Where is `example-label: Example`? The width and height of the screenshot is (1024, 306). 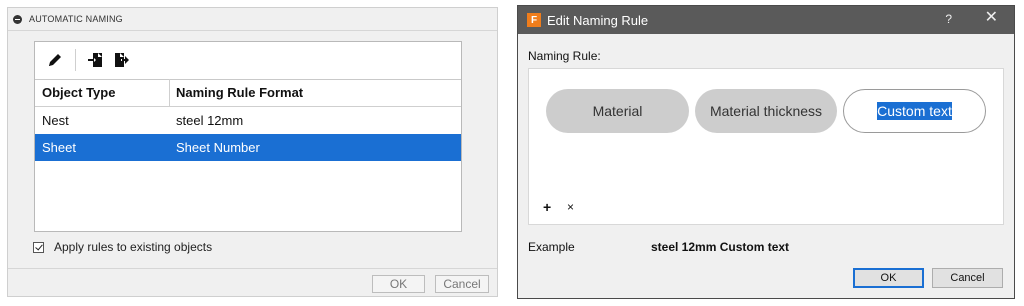
example-label: Example is located at coordinates (551, 247).